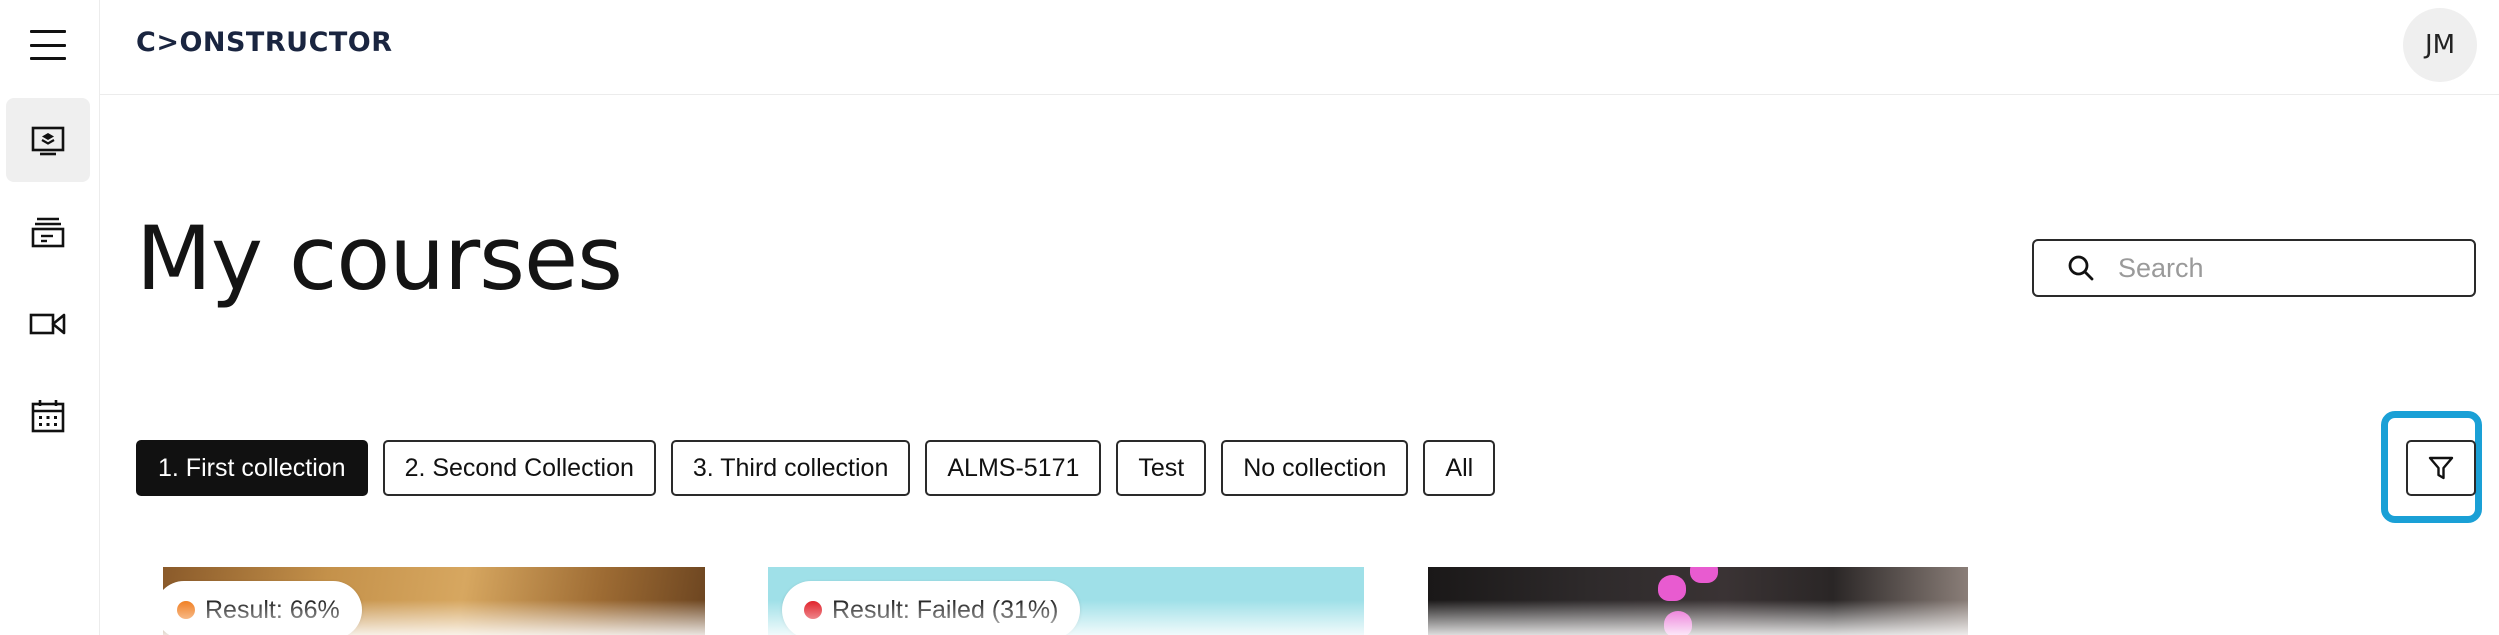 The width and height of the screenshot is (2499, 635). Describe the element at coordinates (519, 468) in the screenshot. I see `collection-chip-second: 2. Second Collection` at that location.